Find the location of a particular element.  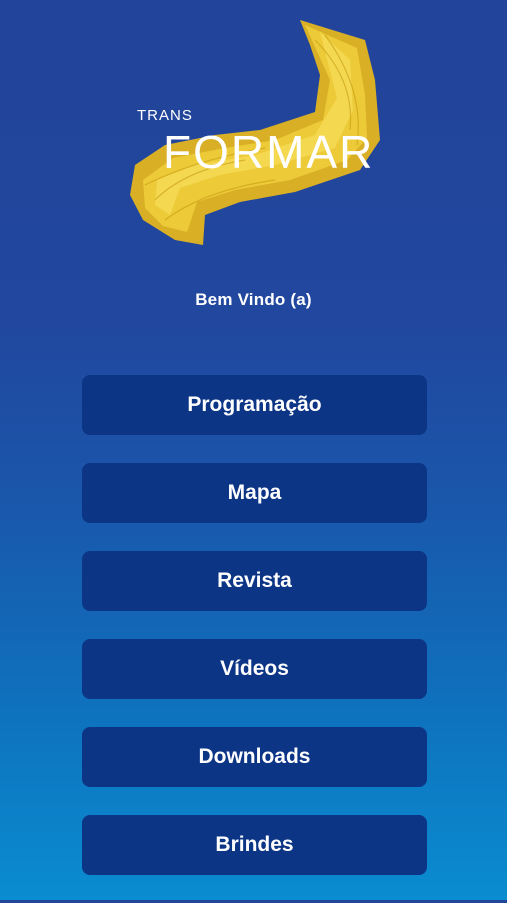

logo-trans-text: TRANS is located at coordinates (165, 115).